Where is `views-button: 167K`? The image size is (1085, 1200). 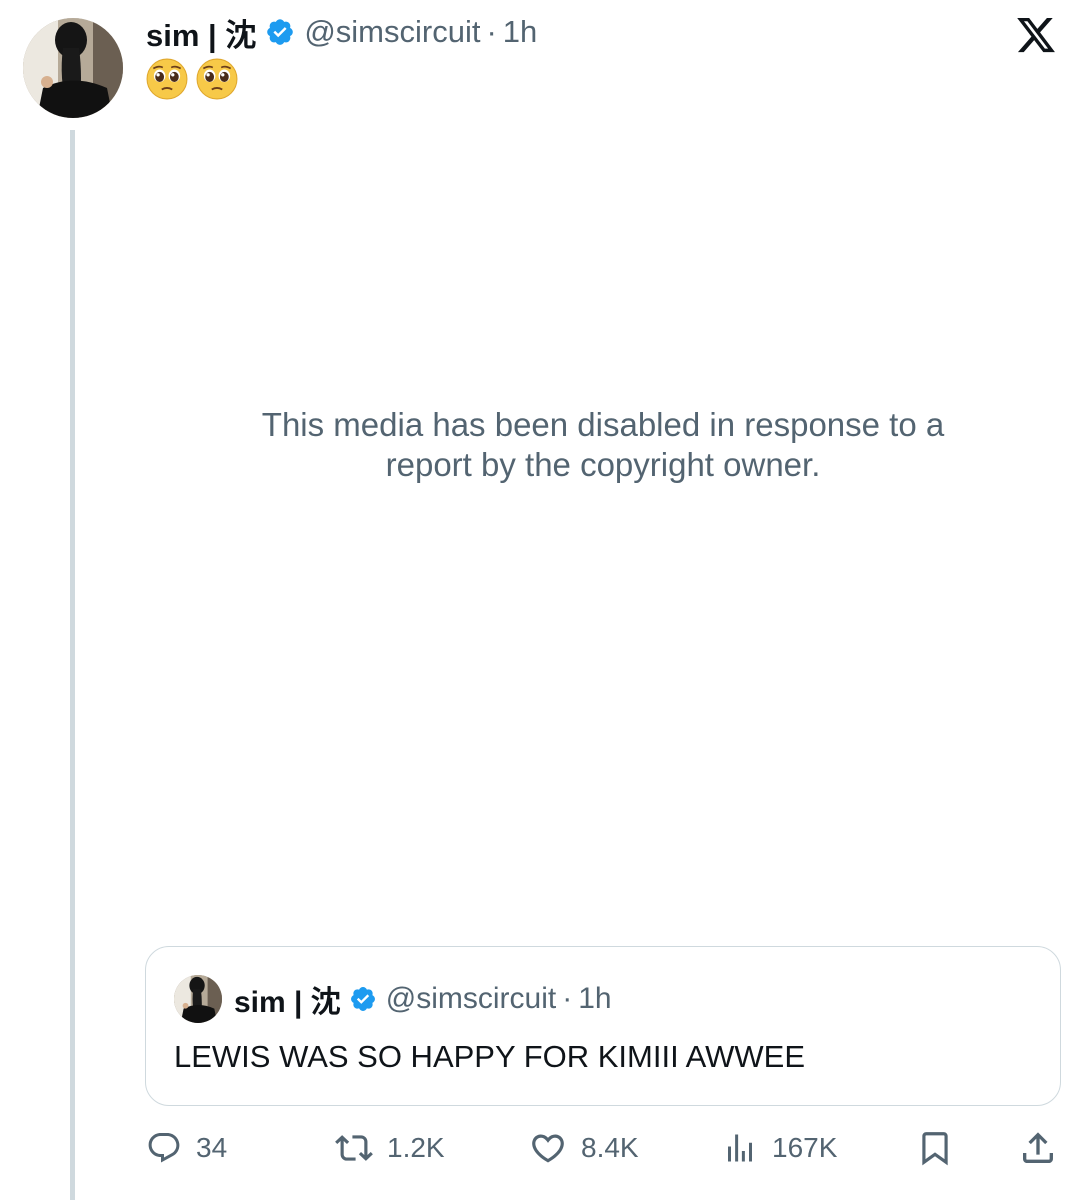
views-button: 167K is located at coordinates (779, 1148).